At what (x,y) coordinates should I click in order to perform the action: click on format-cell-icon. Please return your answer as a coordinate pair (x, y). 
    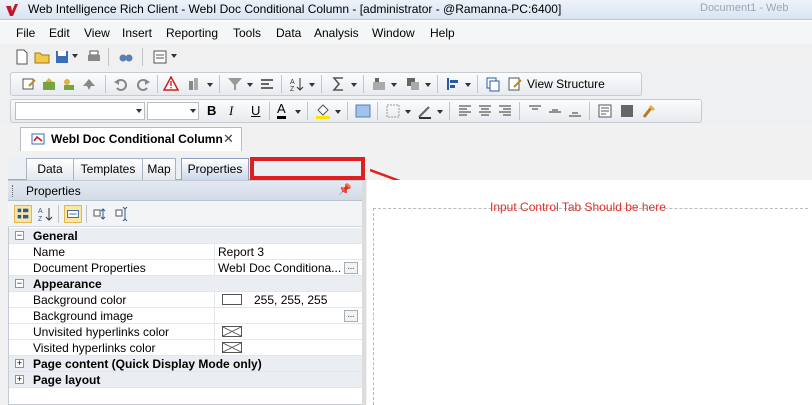
    Looking at the image, I should click on (627, 111).